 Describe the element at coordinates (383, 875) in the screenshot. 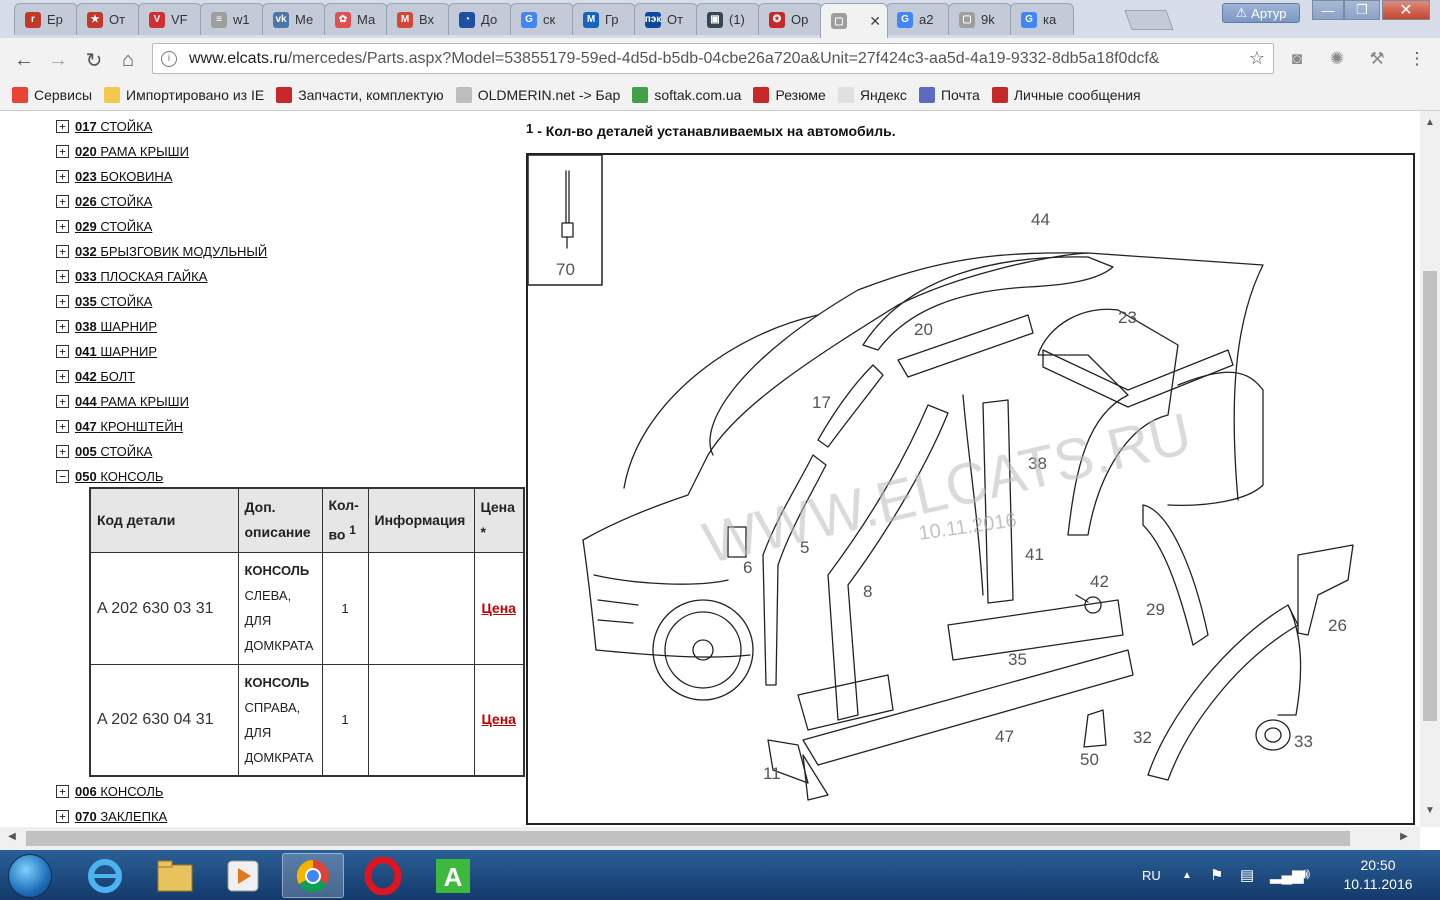

I see `taskbar-opera-icon` at that location.